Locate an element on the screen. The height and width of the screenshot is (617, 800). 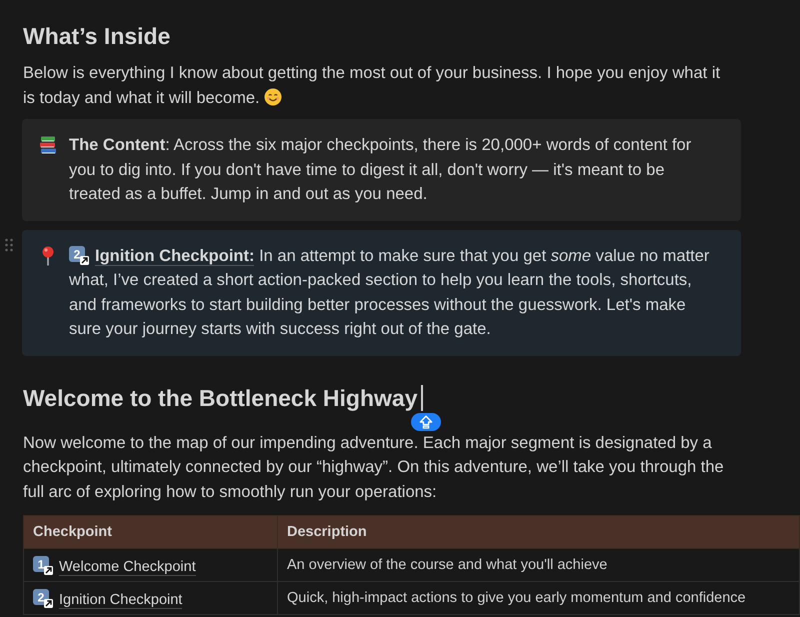
column-header: Description is located at coordinates (539, 532).